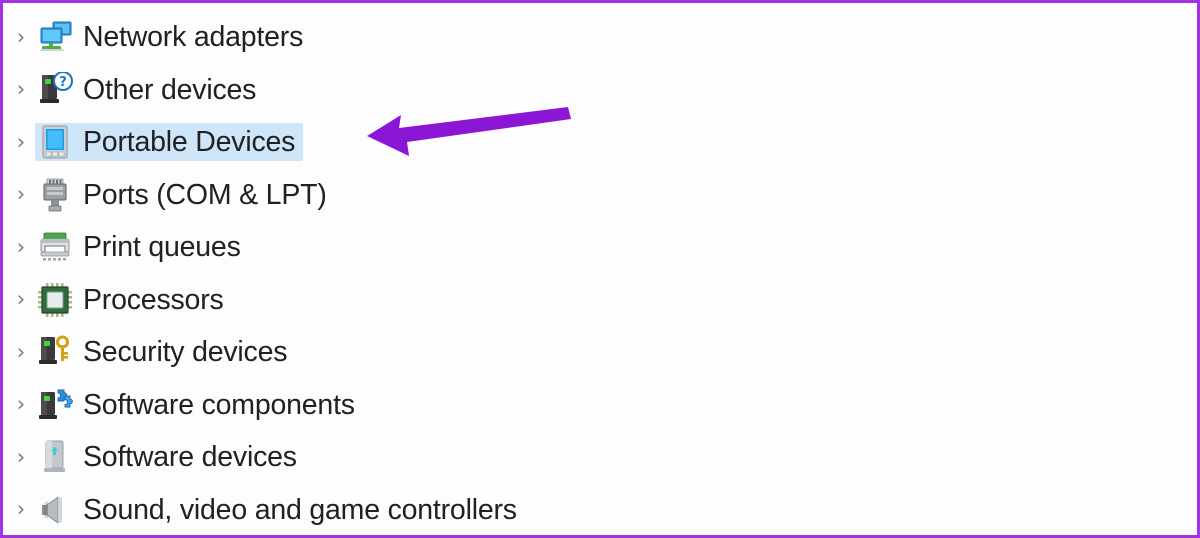 This screenshot has height=538, width=1200. I want to click on tree-item-content: Network adapters, so click(173, 37).